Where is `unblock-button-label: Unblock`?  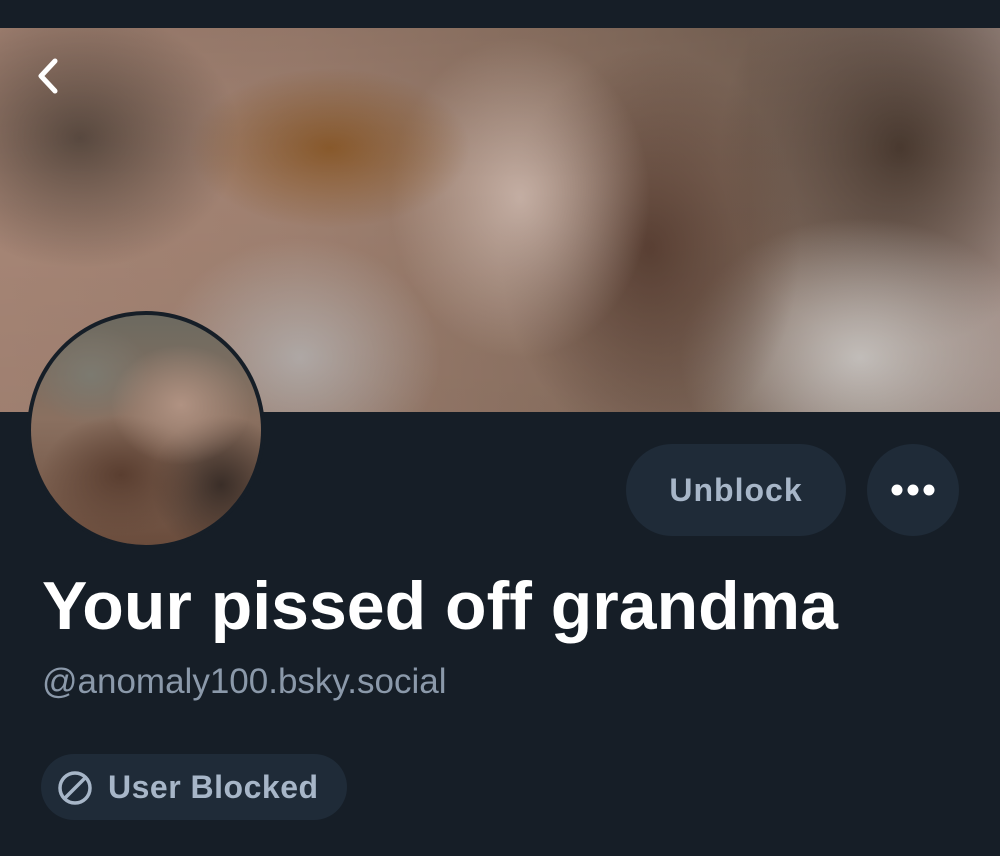 unblock-button-label: Unblock is located at coordinates (736, 489).